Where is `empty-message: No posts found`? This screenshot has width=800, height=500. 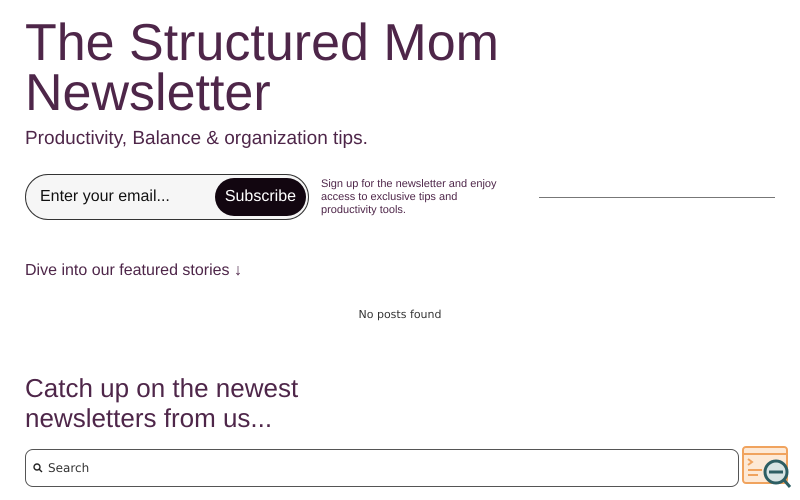 empty-message: No posts found is located at coordinates (400, 314).